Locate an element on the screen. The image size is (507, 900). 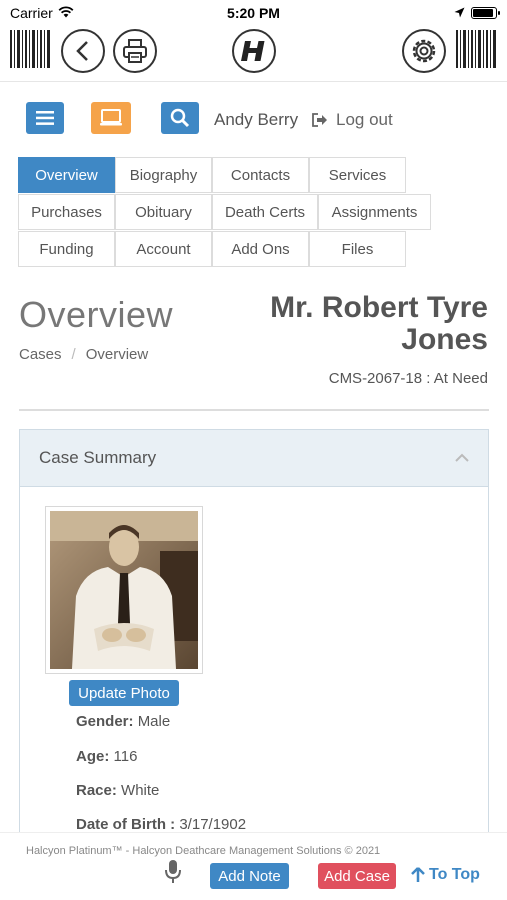
laptop-icon is located at coordinates (111, 117).